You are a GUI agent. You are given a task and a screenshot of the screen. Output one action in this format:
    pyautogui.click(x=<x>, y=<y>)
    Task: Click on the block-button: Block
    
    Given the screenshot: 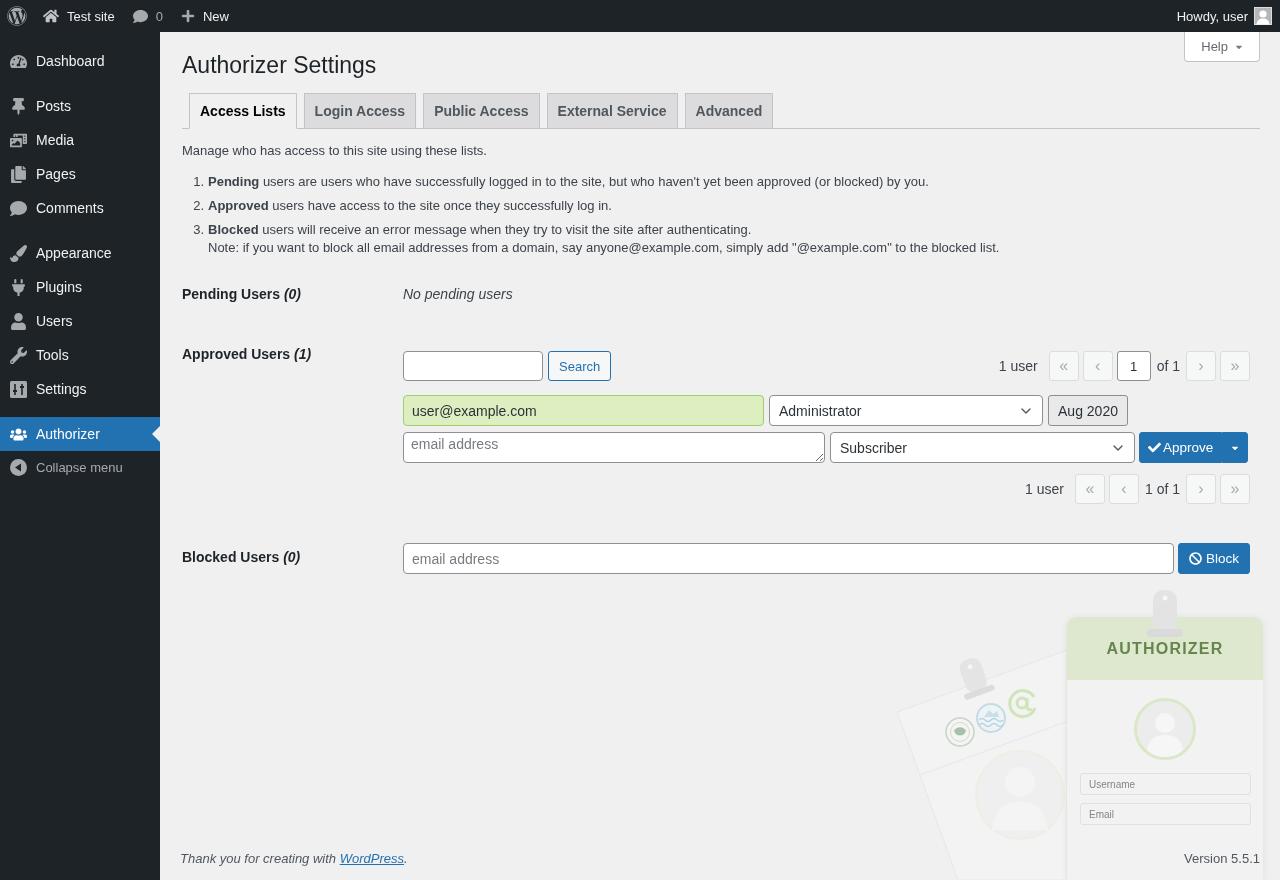 What is the action you would take?
    pyautogui.click(x=1214, y=558)
    